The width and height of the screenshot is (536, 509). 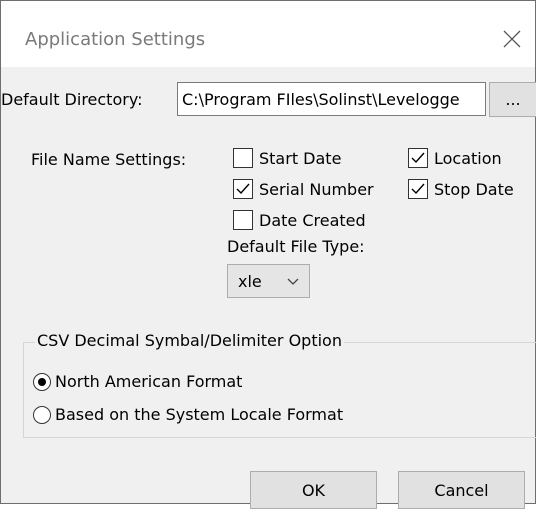 I want to click on default-directory-input, so click(x=331, y=99).